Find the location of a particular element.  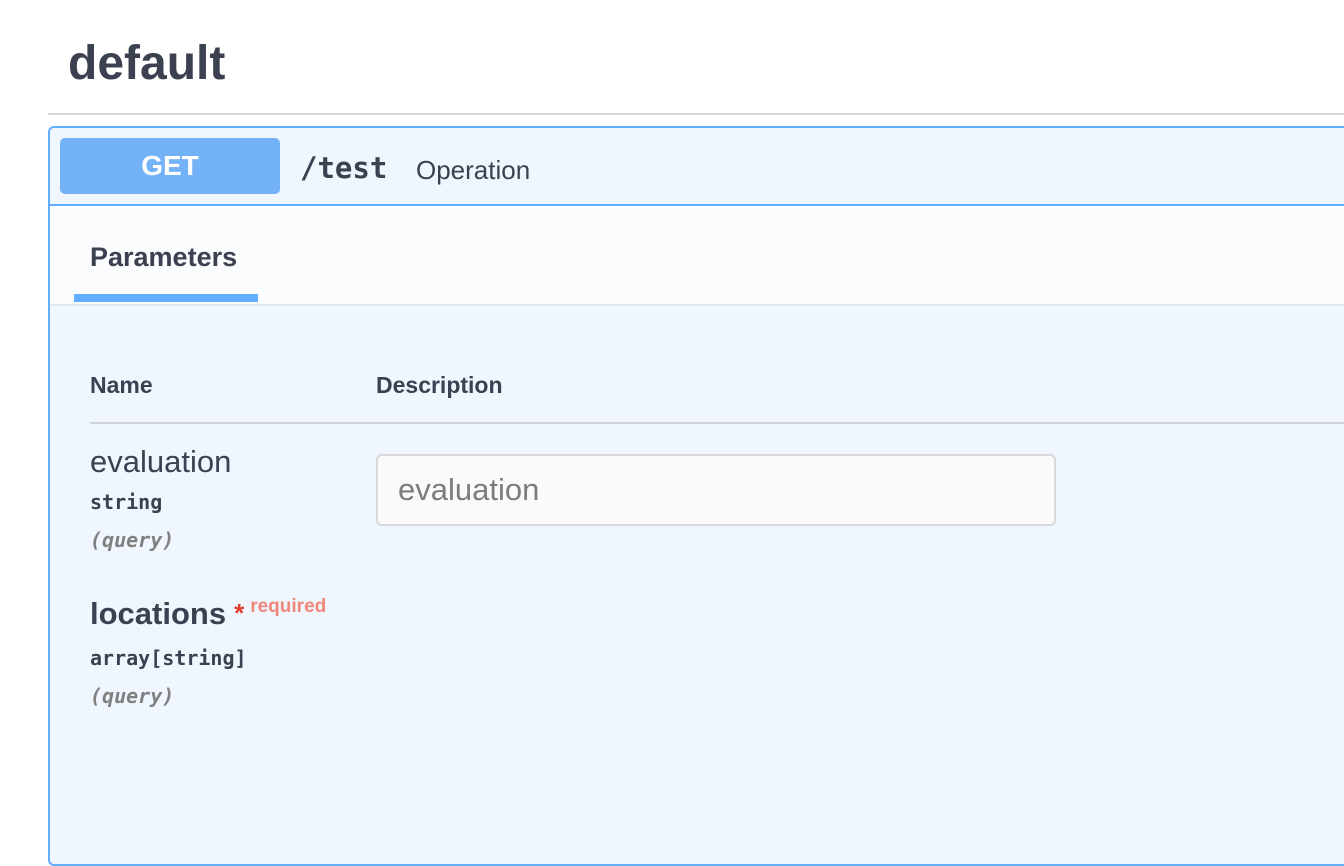

active-tab-indicator is located at coordinates (166, 298).